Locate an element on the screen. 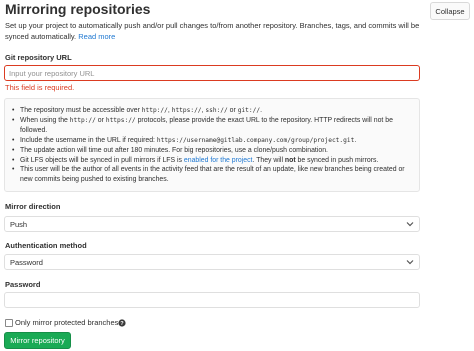 The image size is (474, 351). mirror-direction-label: Mirror direction is located at coordinates (33, 206).